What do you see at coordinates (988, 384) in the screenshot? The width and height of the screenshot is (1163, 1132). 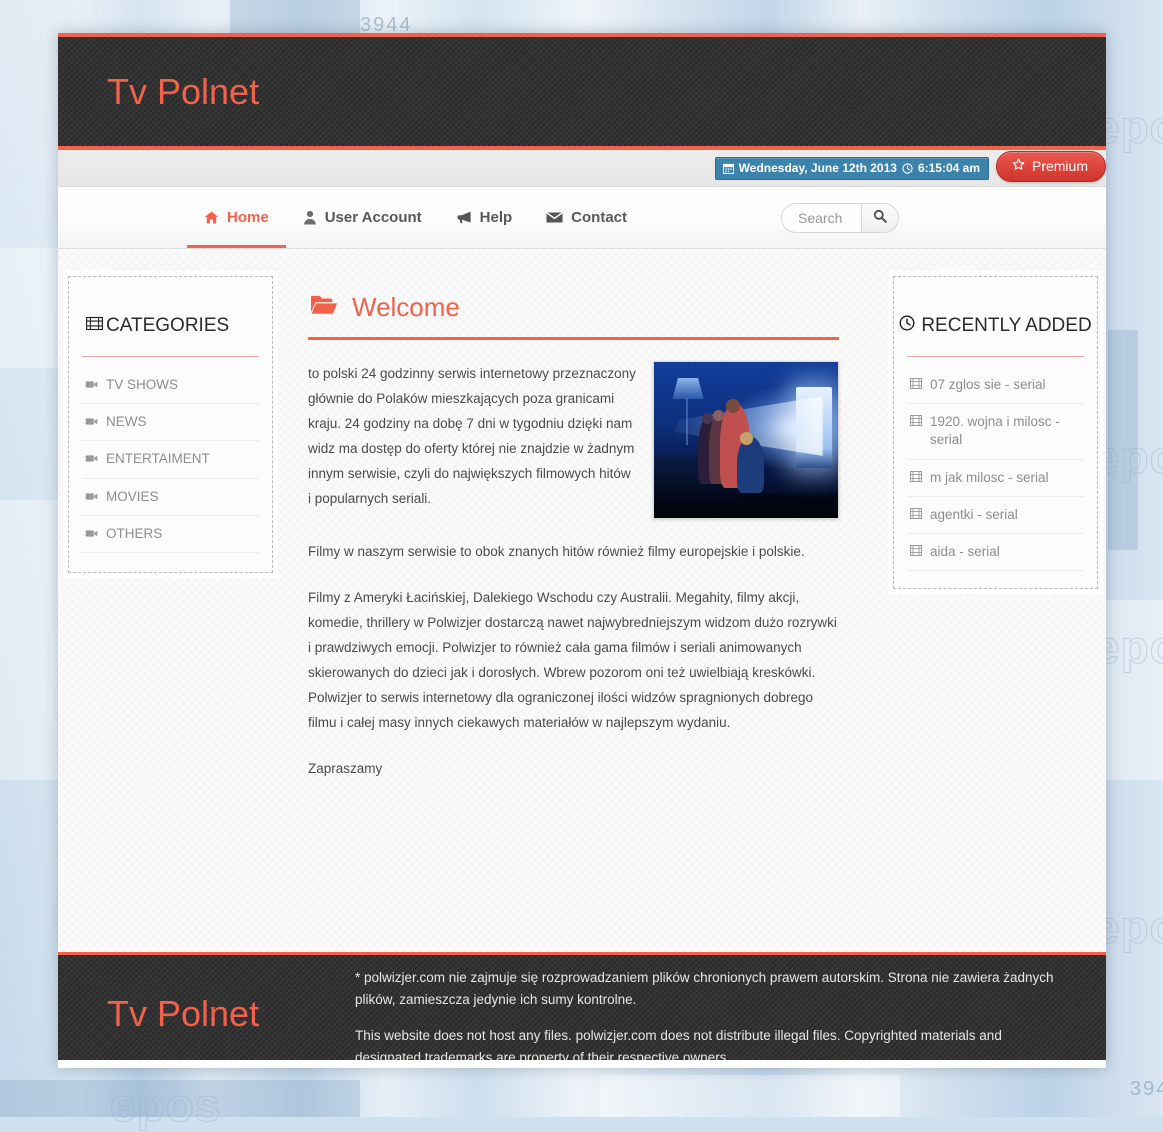 I see `recent-item-label: 07 zglos sie - serial` at bounding box center [988, 384].